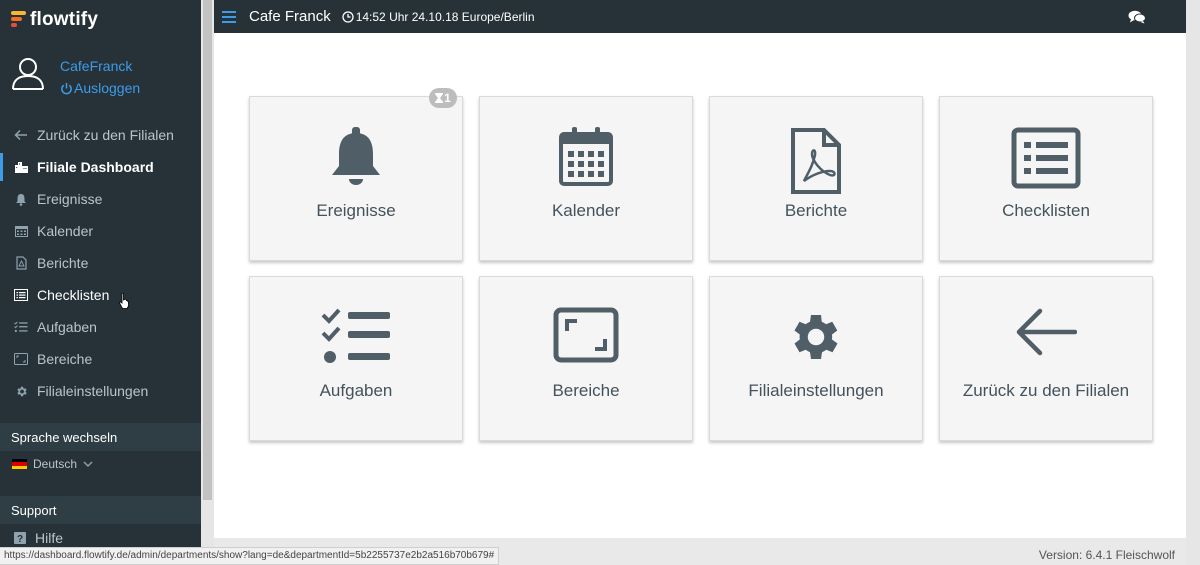  What do you see at coordinates (18, 20) in the screenshot?
I see `flowtify-logo-icon` at bounding box center [18, 20].